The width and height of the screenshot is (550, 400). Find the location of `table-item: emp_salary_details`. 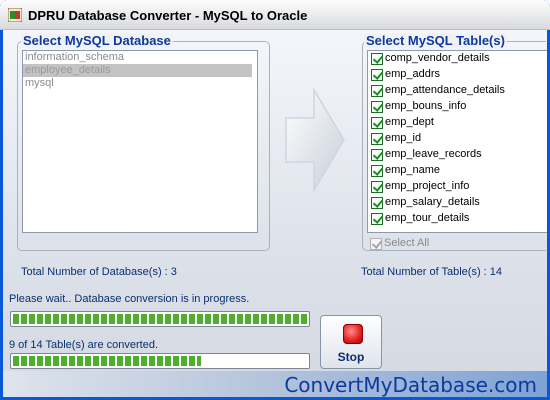

table-item: emp_salary_details is located at coordinates (457, 203).